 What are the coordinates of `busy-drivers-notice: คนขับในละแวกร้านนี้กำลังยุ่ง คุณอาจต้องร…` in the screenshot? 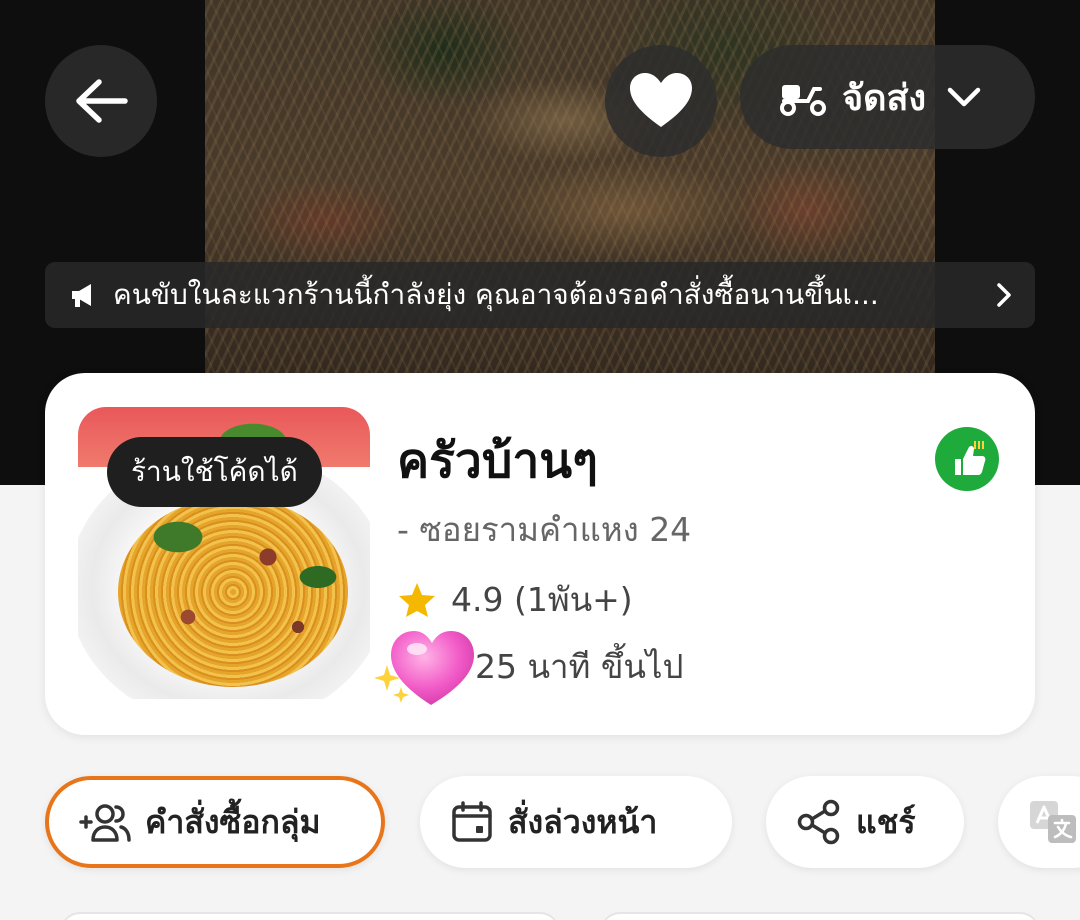 It's located at (540, 295).